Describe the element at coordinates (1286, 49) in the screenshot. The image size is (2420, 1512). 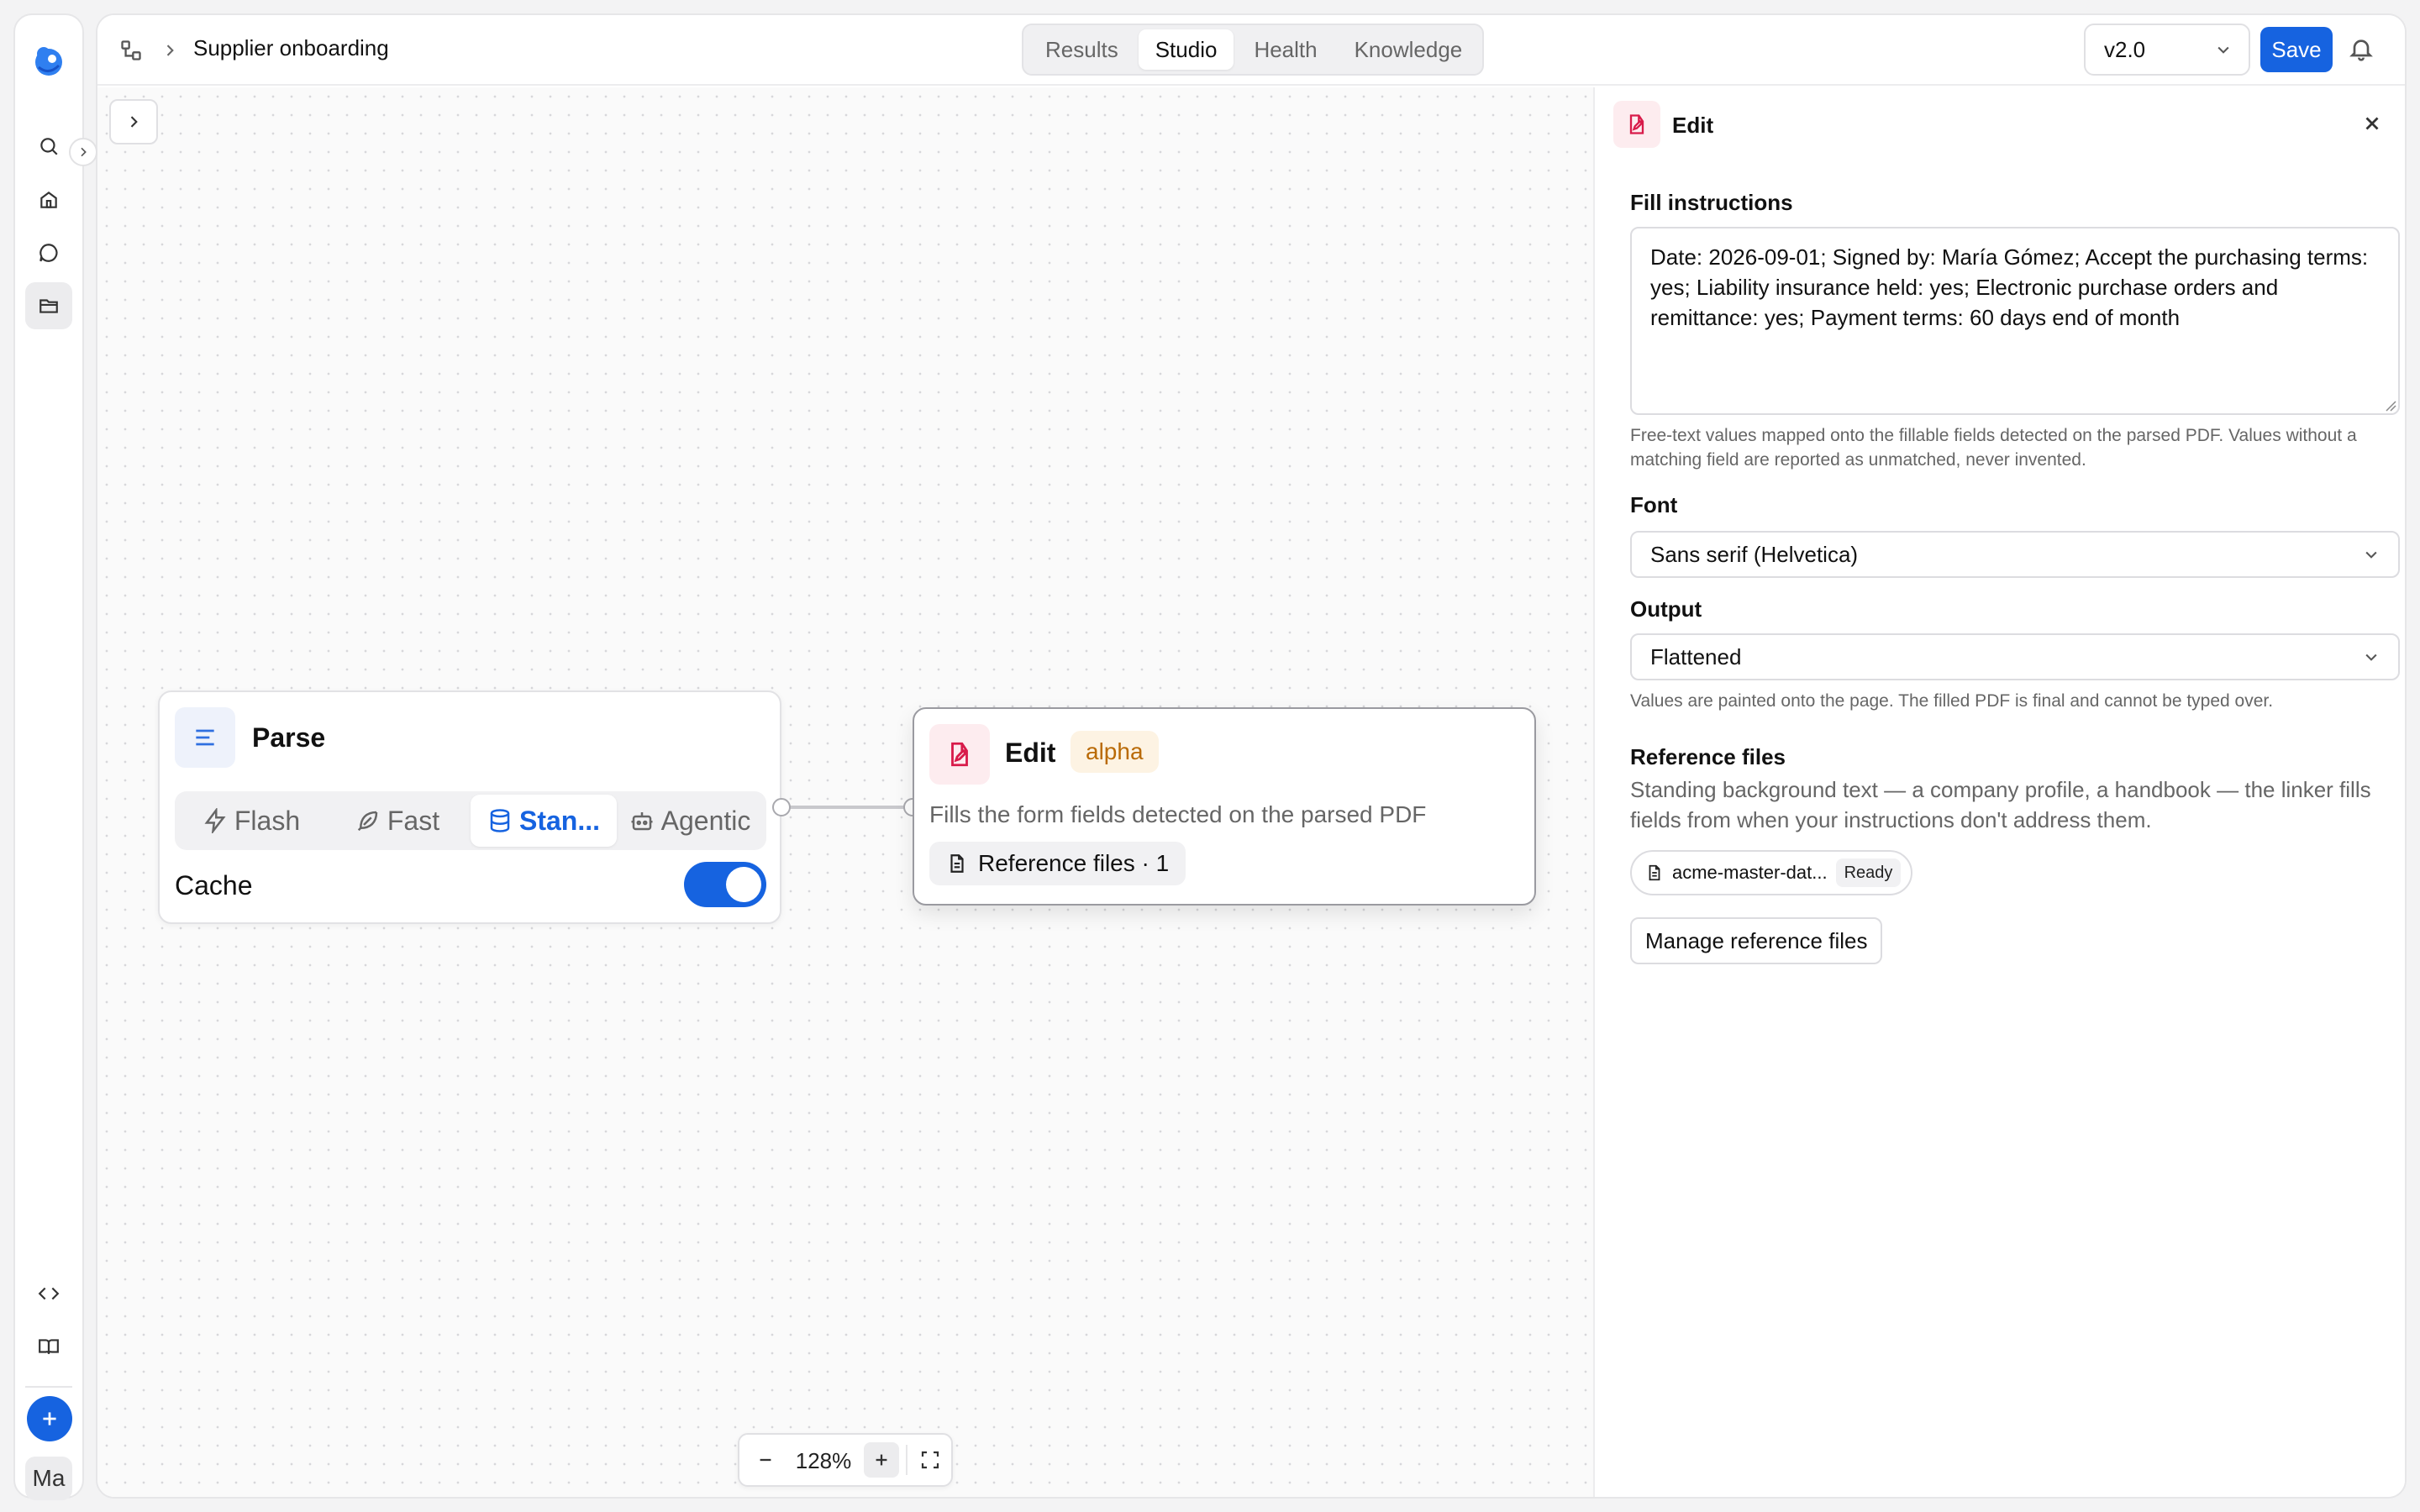
I see `tab-health: Health` at that location.